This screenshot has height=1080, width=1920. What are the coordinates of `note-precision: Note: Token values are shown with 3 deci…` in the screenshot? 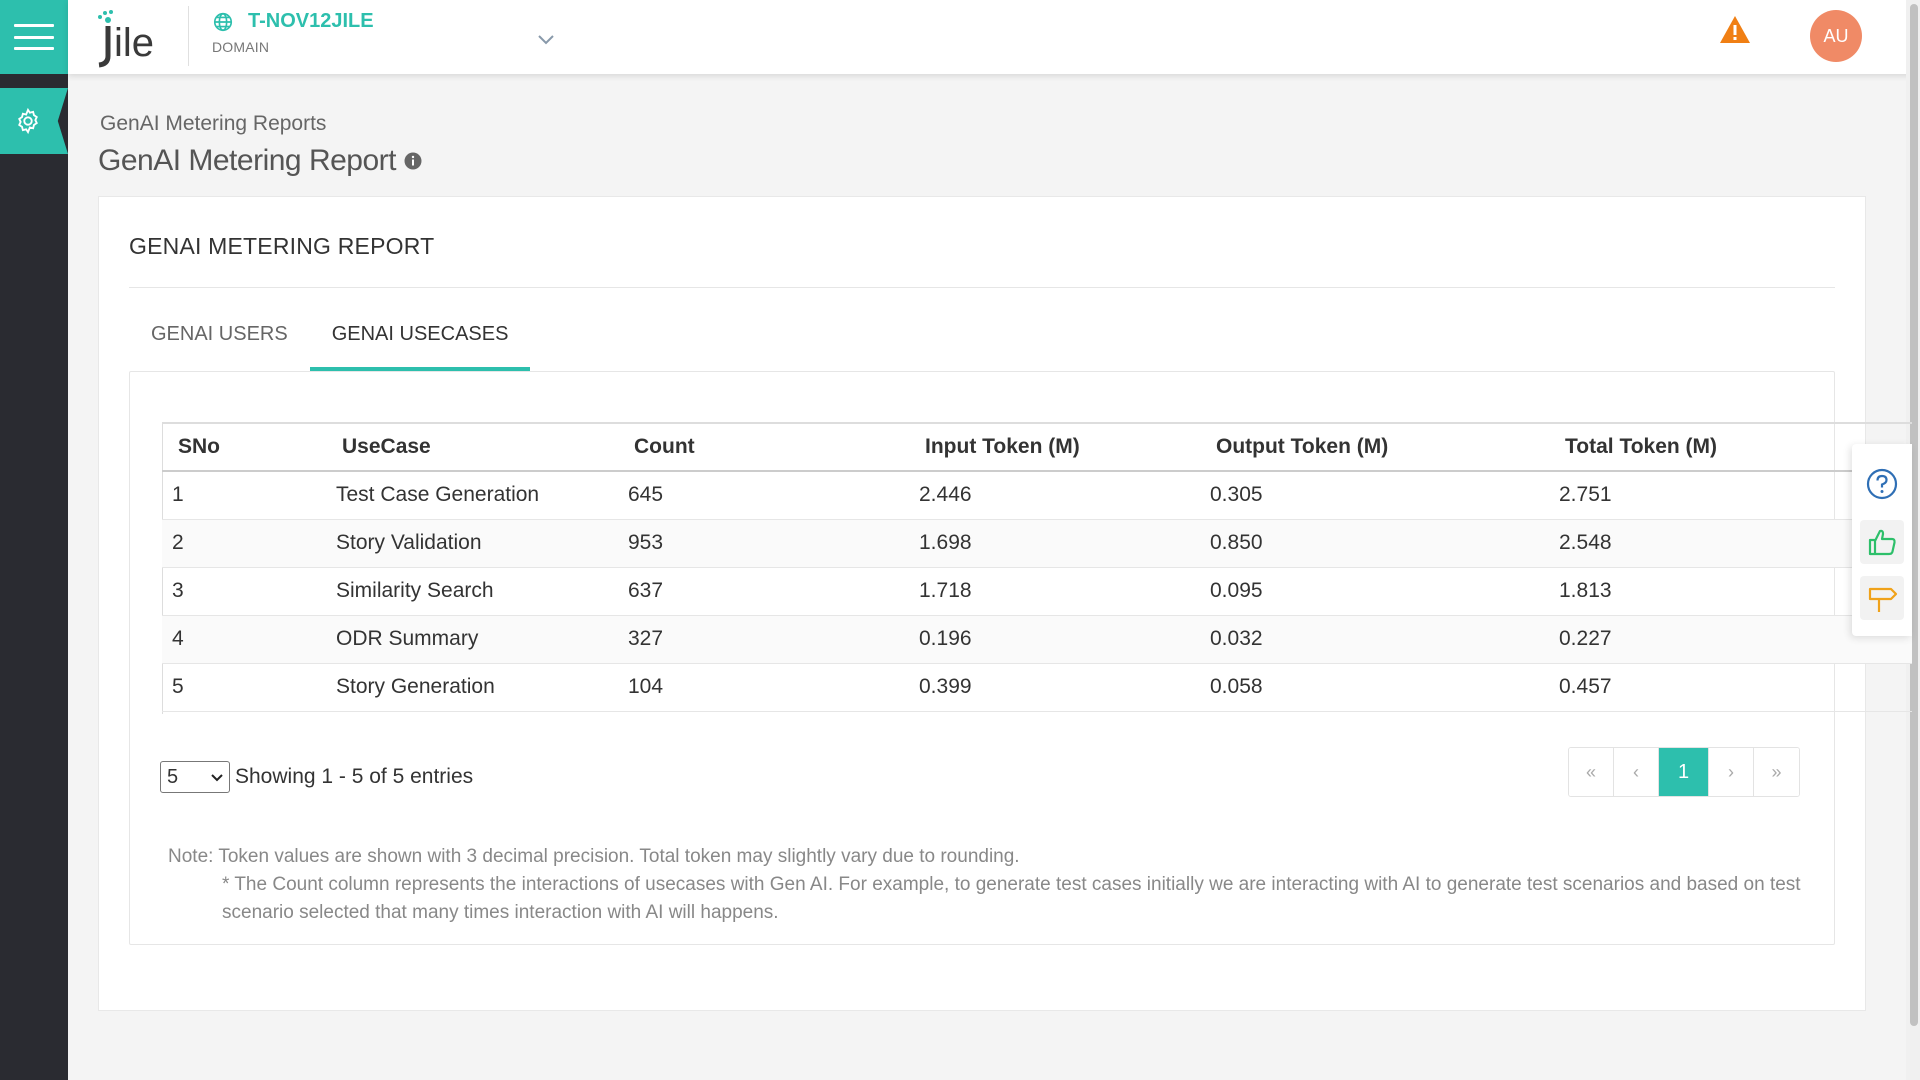 It's located at (594, 856).